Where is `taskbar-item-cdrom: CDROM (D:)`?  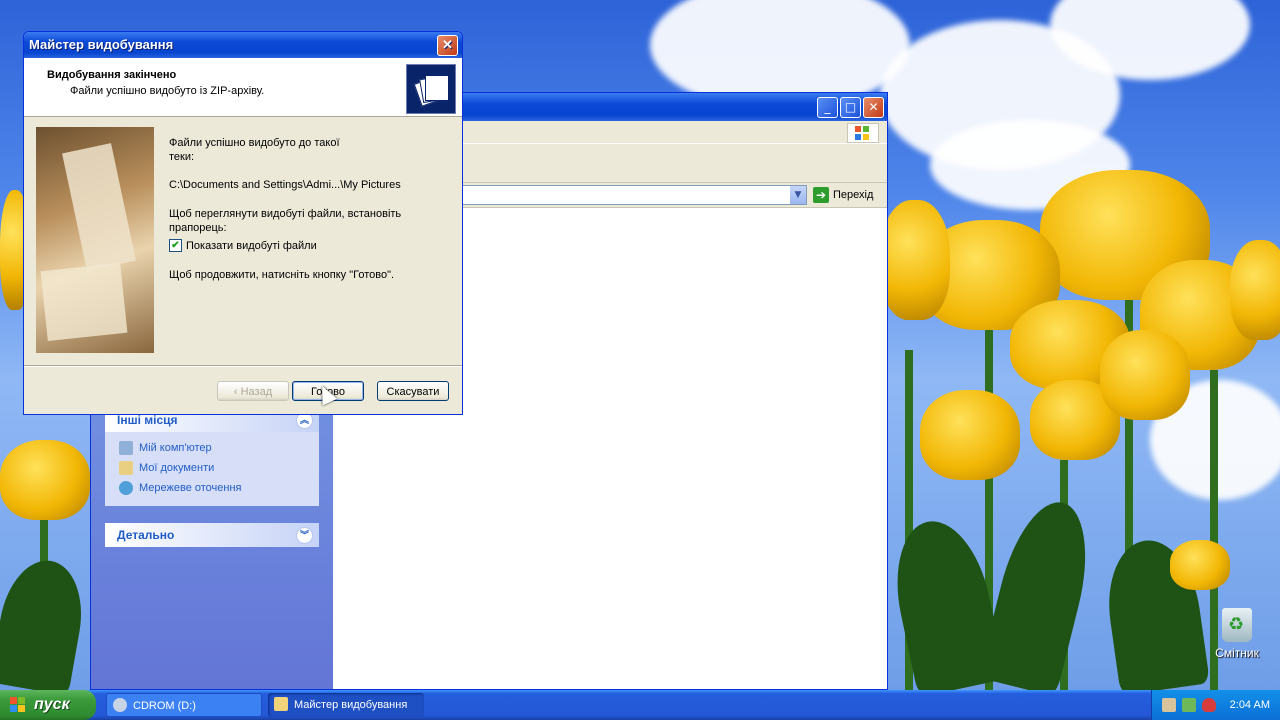
taskbar-item-cdrom: CDROM (D:) is located at coordinates (184, 705).